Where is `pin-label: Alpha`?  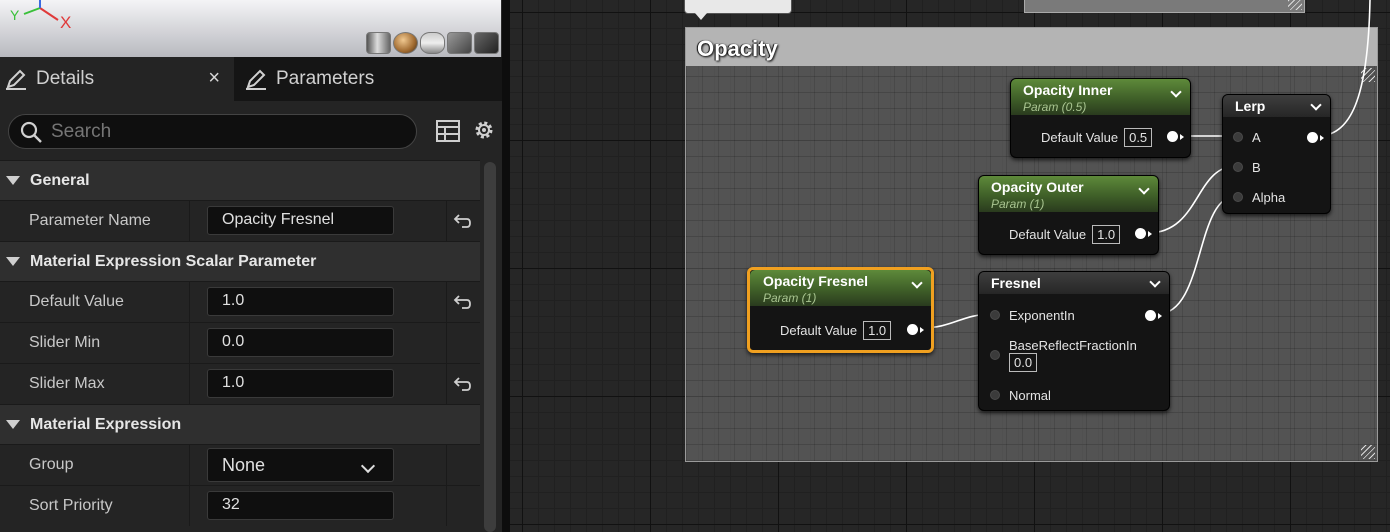 pin-label: Alpha is located at coordinates (1269, 197).